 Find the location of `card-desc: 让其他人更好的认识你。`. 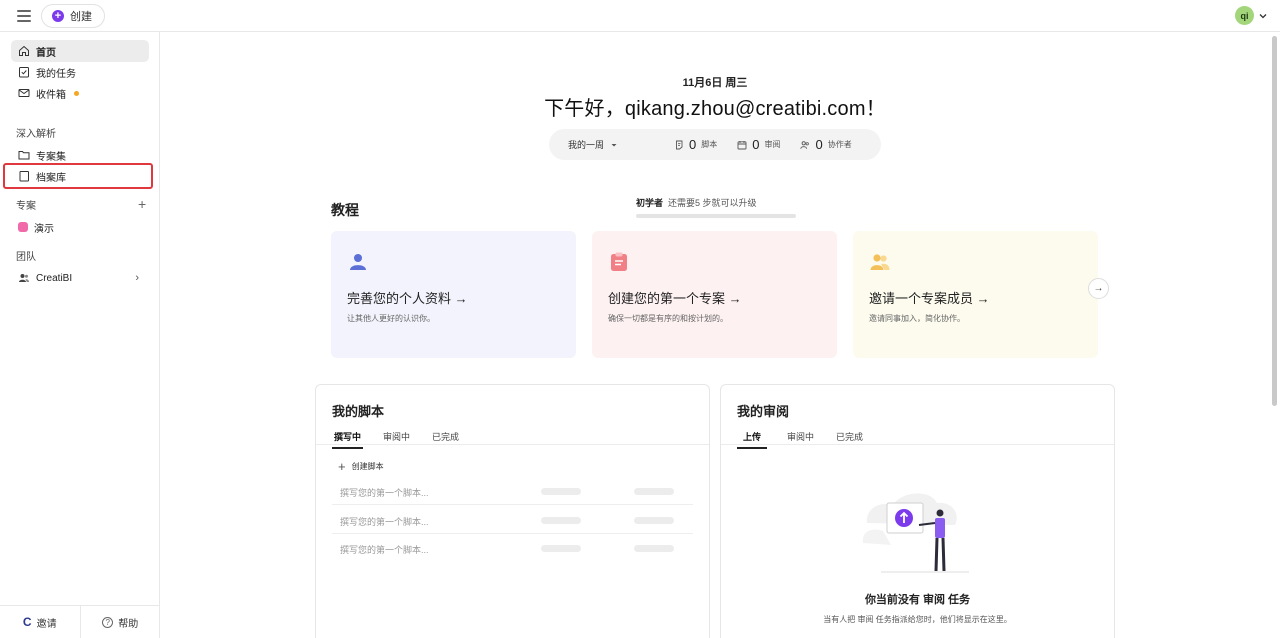

card-desc: 让其他人更好的认识你。 is located at coordinates (391, 318).